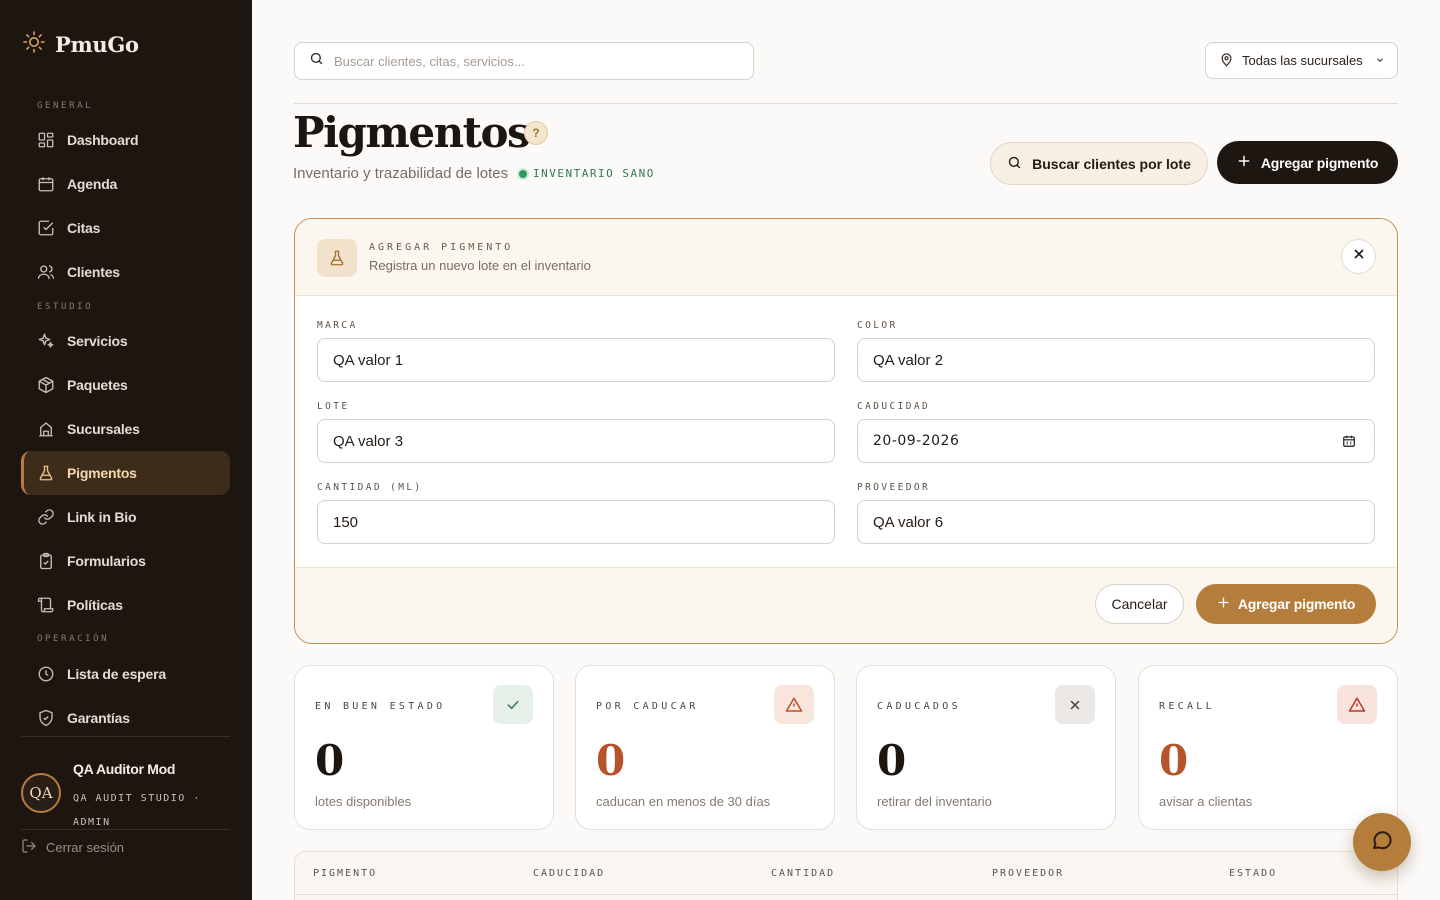 Image resolution: width=1440 pixels, height=900 pixels. I want to click on sidebar-item-pigmentos: Pigmentos, so click(125, 473).